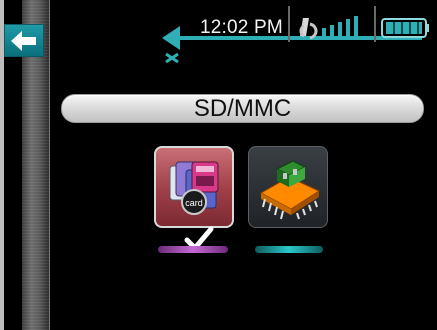 This screenshot has height=330, width=437. I want to click on back-arrow-icon, so click(23, 40).